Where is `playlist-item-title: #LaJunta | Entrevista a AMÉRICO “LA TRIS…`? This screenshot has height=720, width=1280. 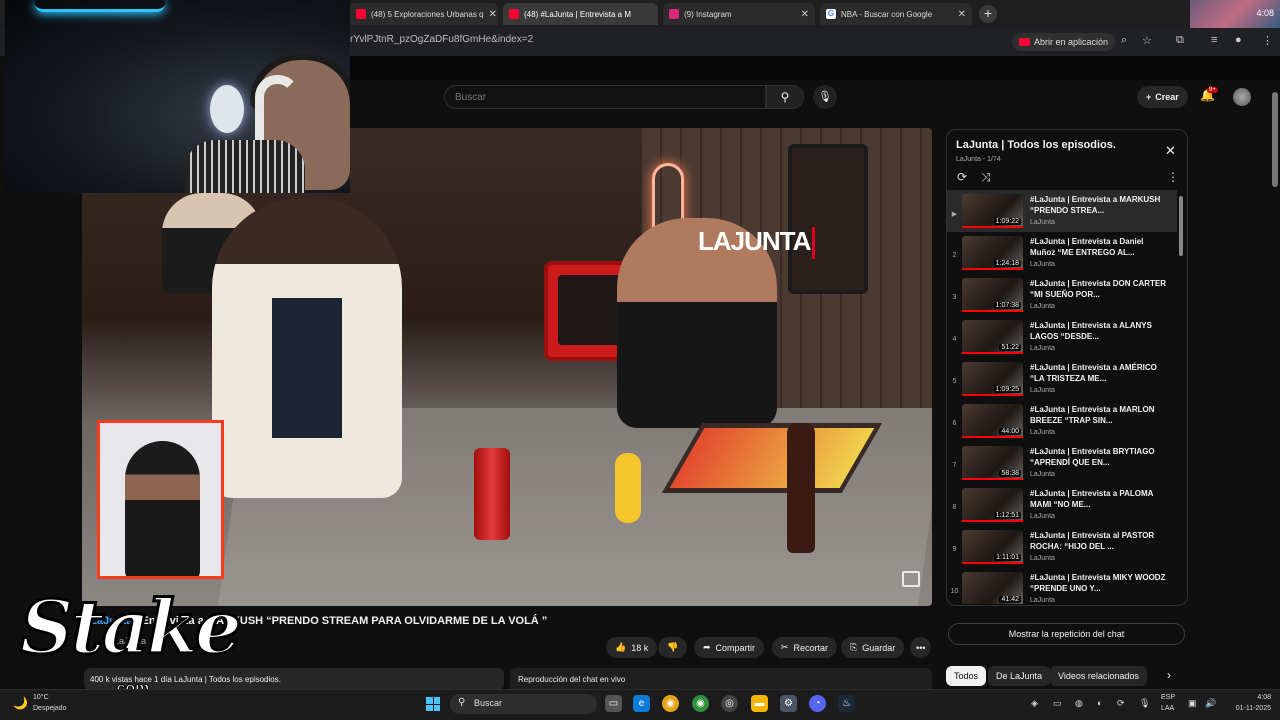
playlist-item-title: #LaJunta | Entrevista a AMÉRICO “LA TRIS… is located at coordinates (1100, 373).